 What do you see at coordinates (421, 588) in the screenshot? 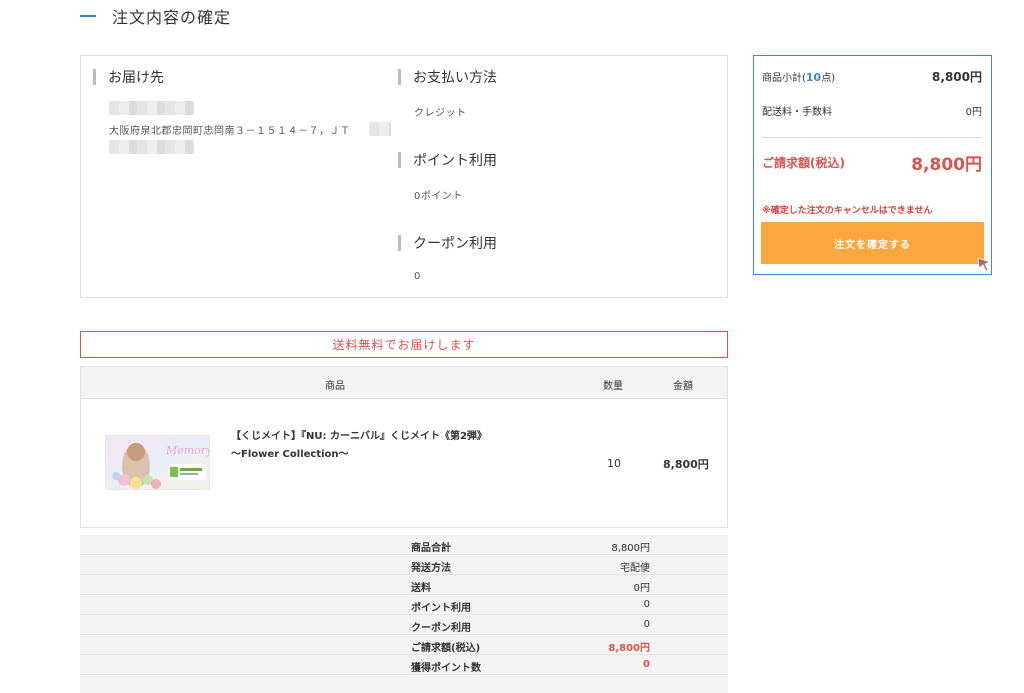
I see `totals-label: 送料` at bounding box center [421, 588].